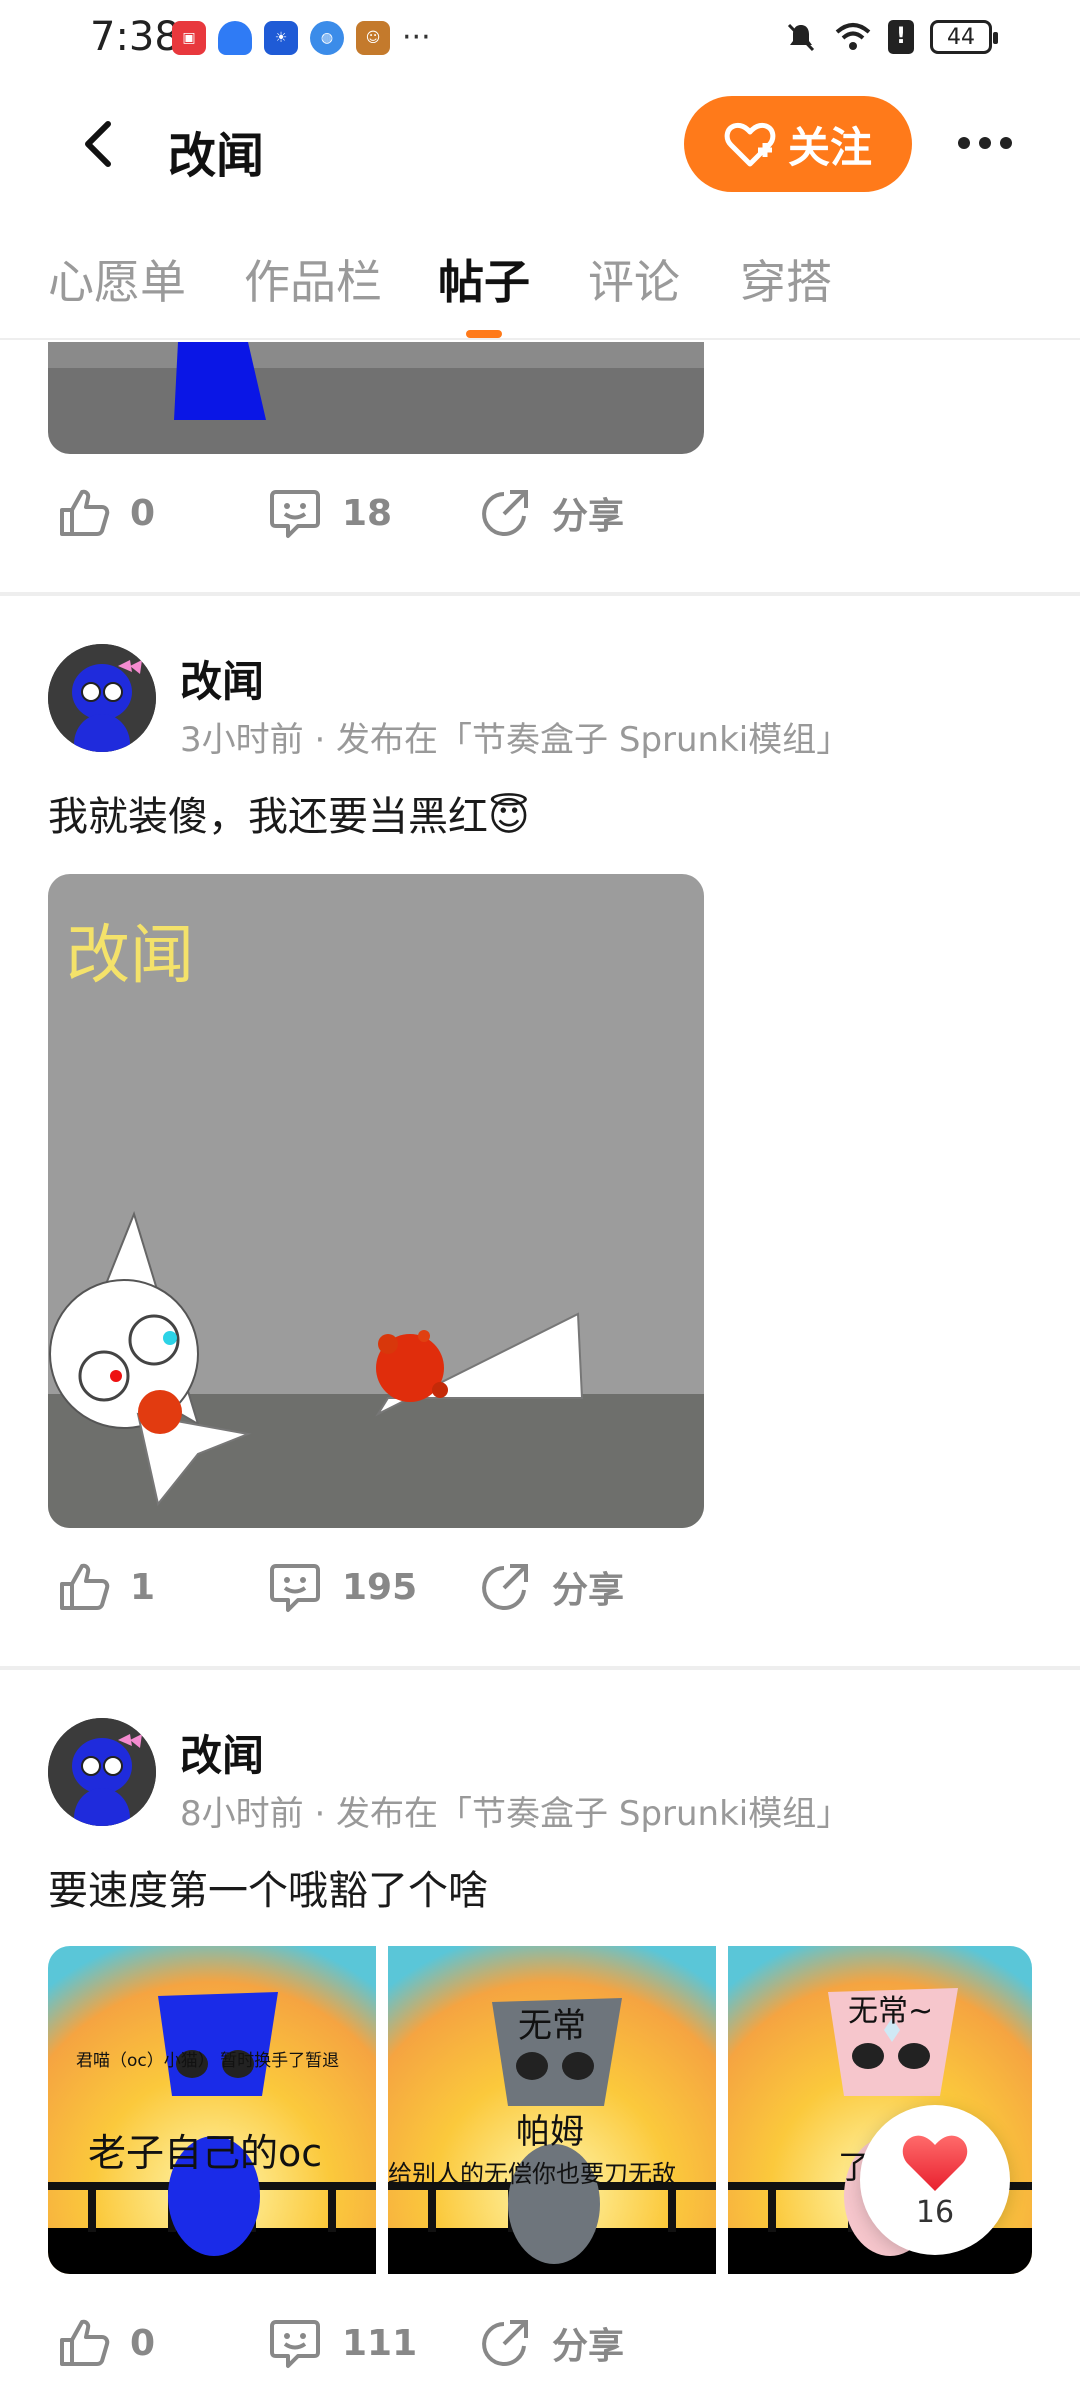 The image size is (1080, 2400). I want to click on post-meta: 3小时前 · 发布在「节奏盒子 Sprunki模组」, so click(515, 740).